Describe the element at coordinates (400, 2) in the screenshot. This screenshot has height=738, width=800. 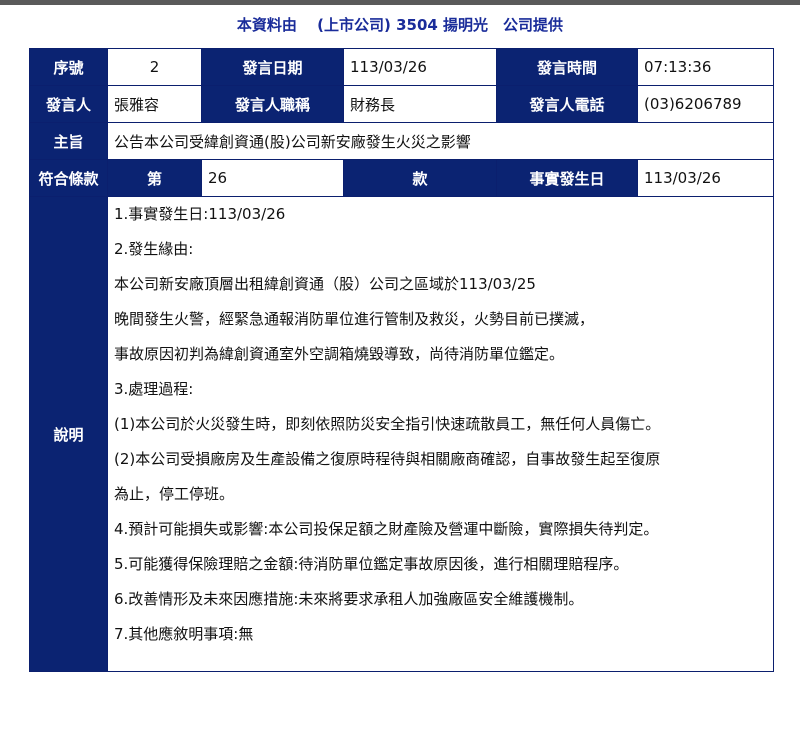
I see `top-bar` at that location.